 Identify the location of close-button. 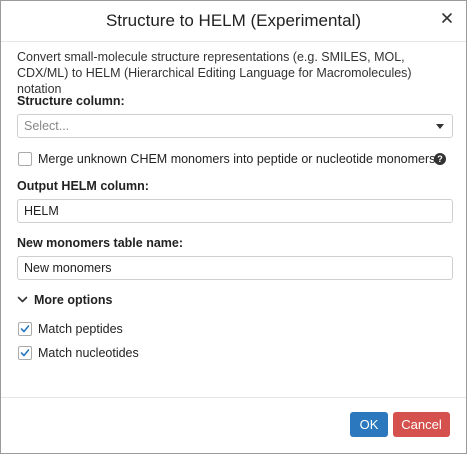
(447, 20).